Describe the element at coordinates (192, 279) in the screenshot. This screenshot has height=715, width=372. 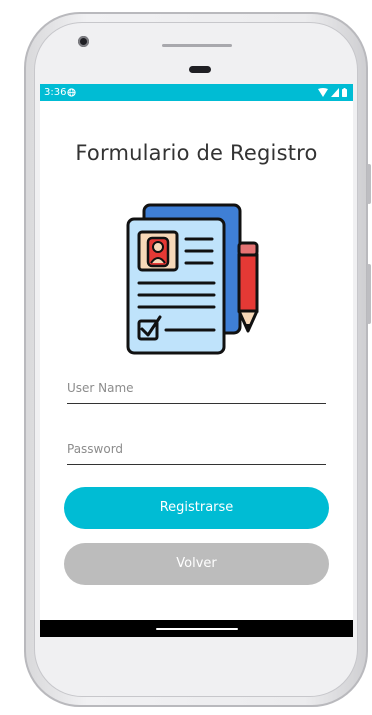
I see `registration-form-illustration` at that location.